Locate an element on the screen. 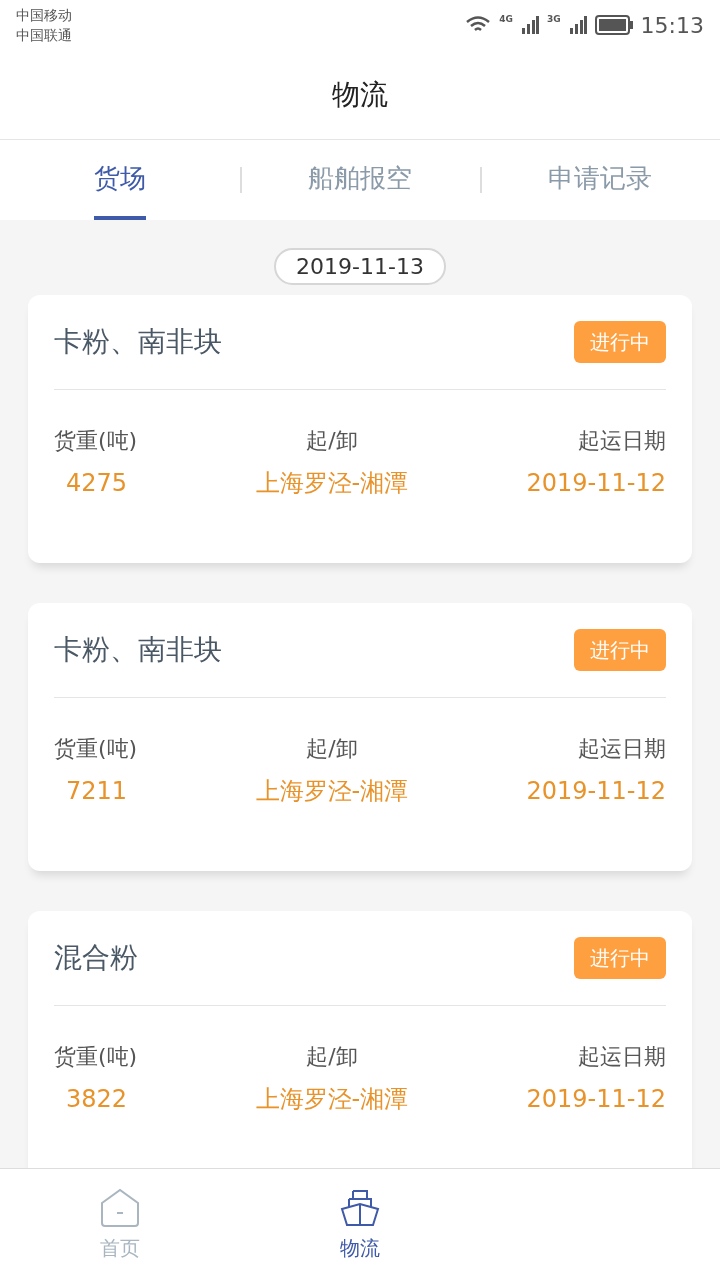  clock-time: 15:13 is located at coordinates (672, 25).